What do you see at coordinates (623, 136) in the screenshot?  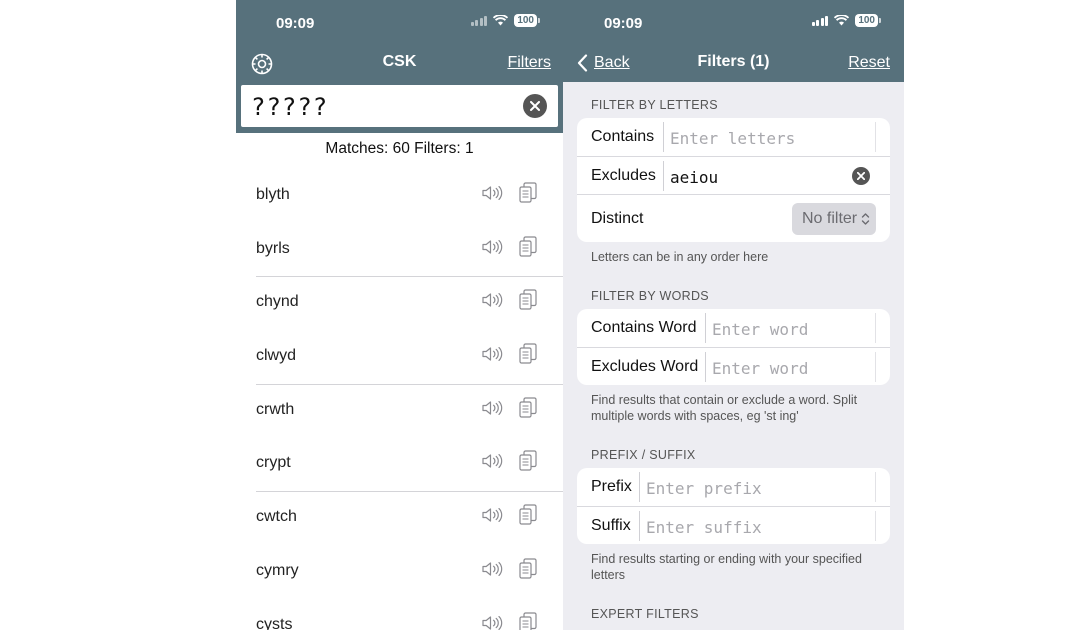 I see `contains-label: Contains` at bounding box center [623, 136].